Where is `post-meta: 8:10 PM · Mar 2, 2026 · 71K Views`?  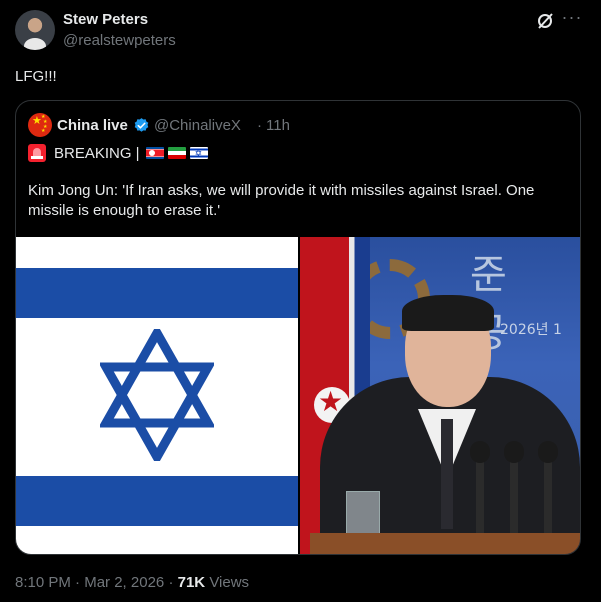 post-meta: 8:10 PM · Mar 2, 2026 · 71K Views is located at coordinates (132, 582).